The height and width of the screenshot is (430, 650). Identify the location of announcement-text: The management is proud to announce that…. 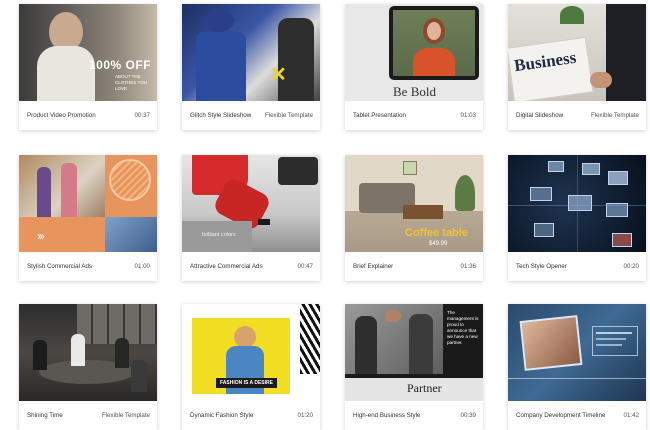
(463, 327).